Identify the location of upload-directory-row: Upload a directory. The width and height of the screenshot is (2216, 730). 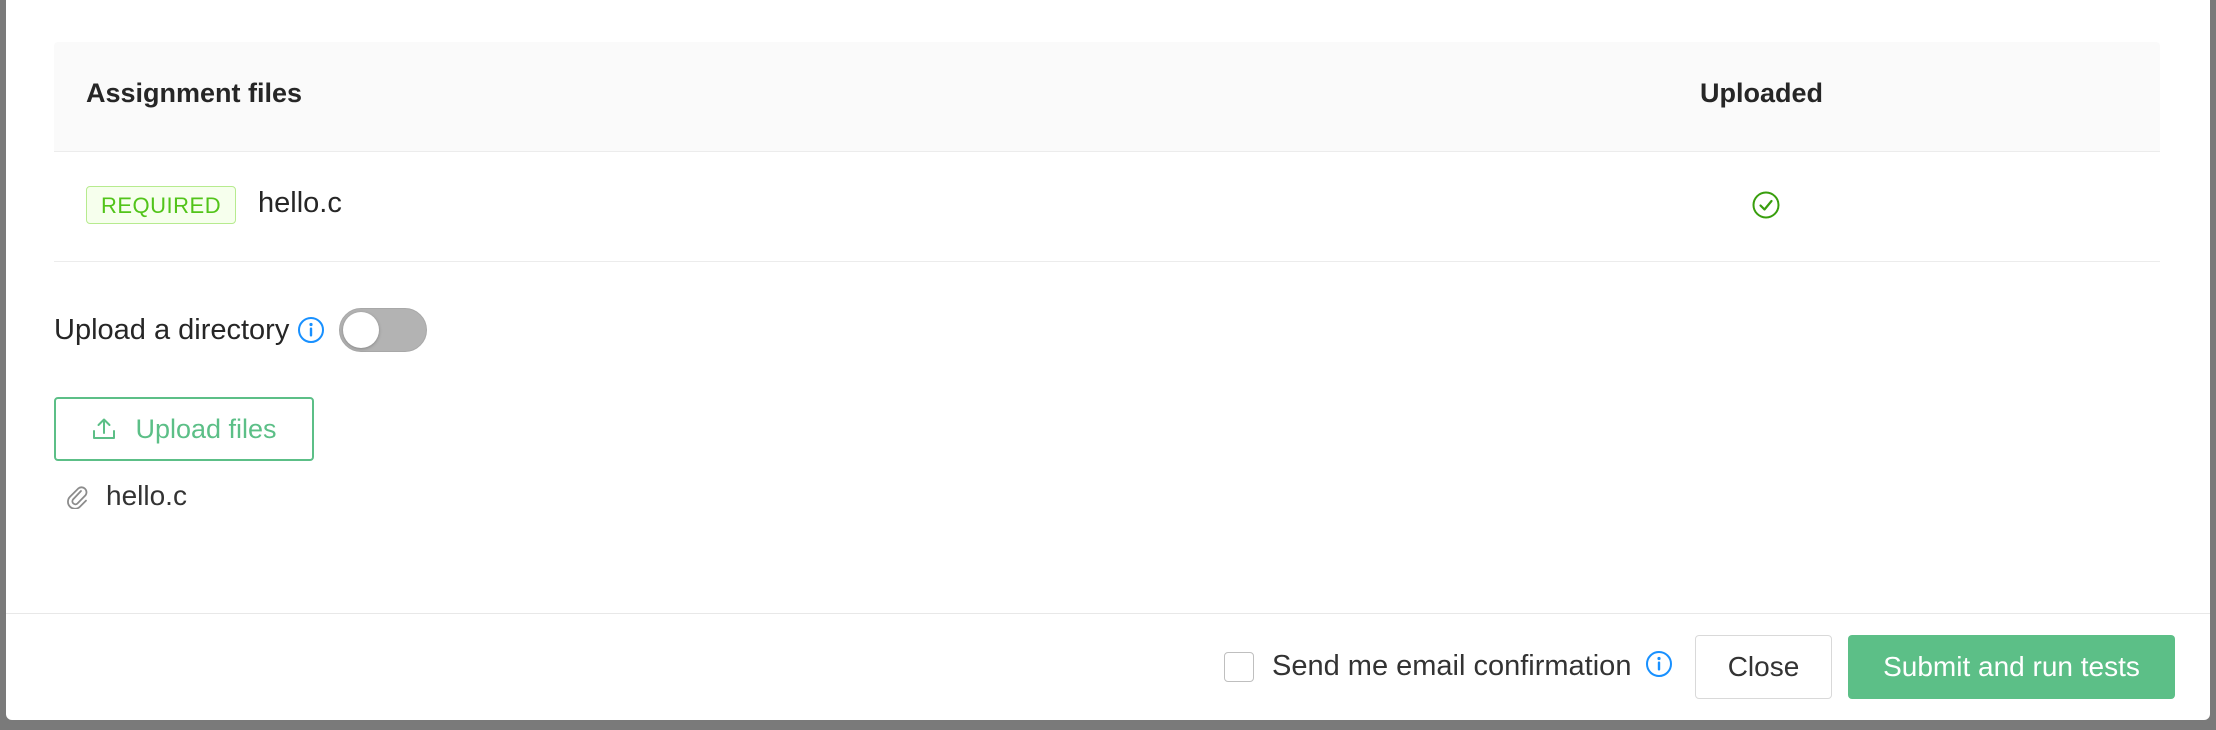
(241, 330).